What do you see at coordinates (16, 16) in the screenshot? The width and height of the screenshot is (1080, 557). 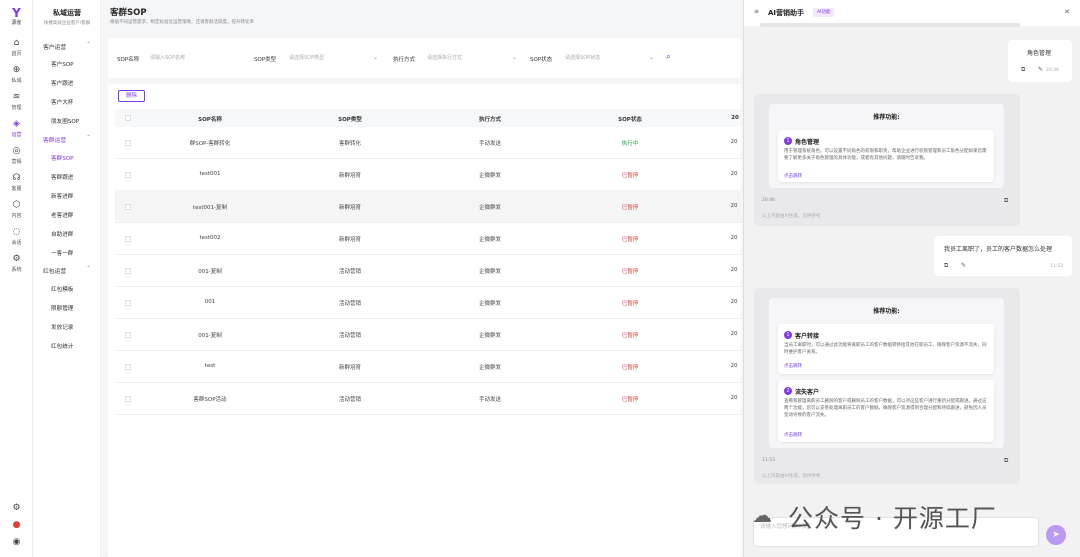 I see `app-logo: Y 源雀` at bounding box center [16, 16].